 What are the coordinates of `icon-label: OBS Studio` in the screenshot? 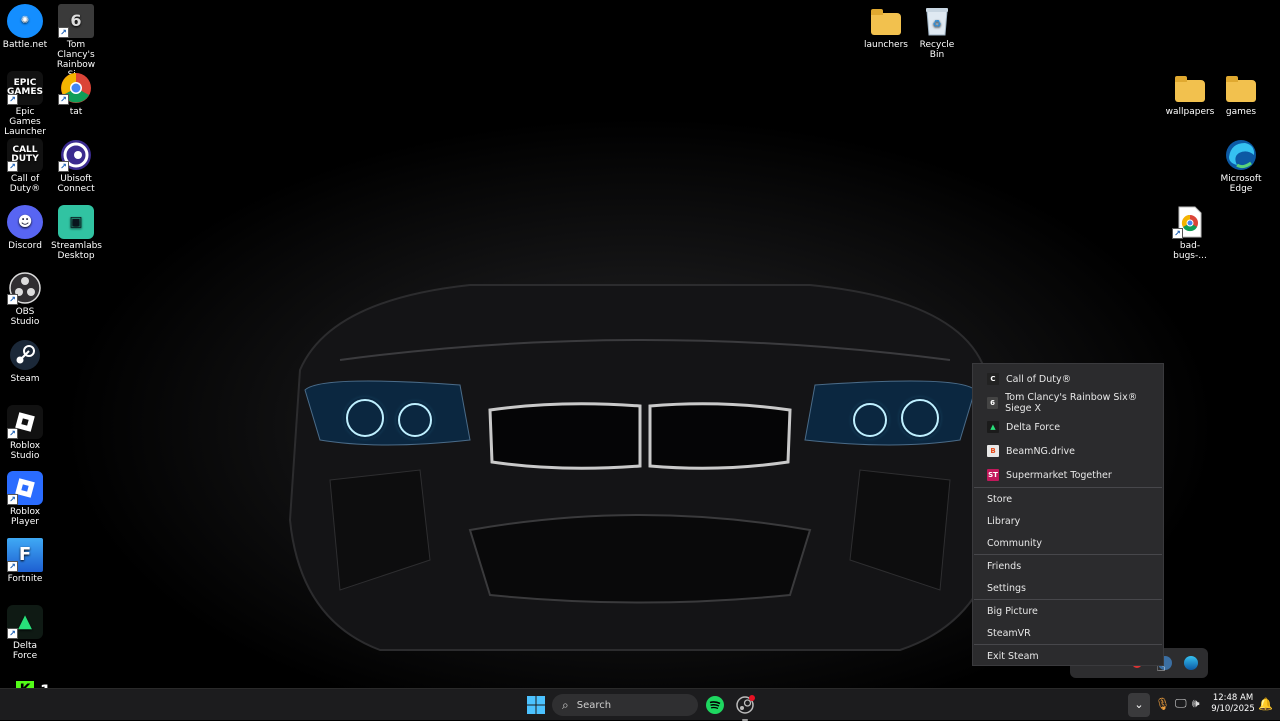 It's located at (25, 317).